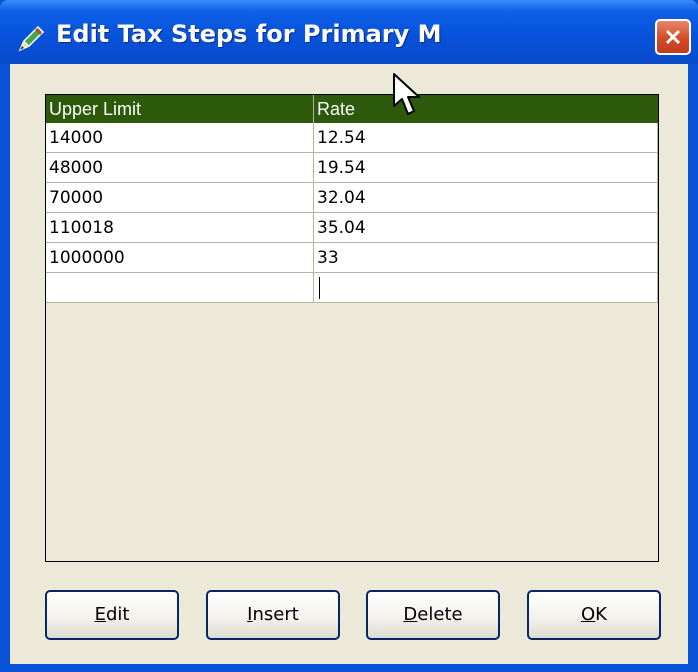 The height and width of the screenshot is (672, 698). I want to click on rate-cell-editing, so click(486, 288).